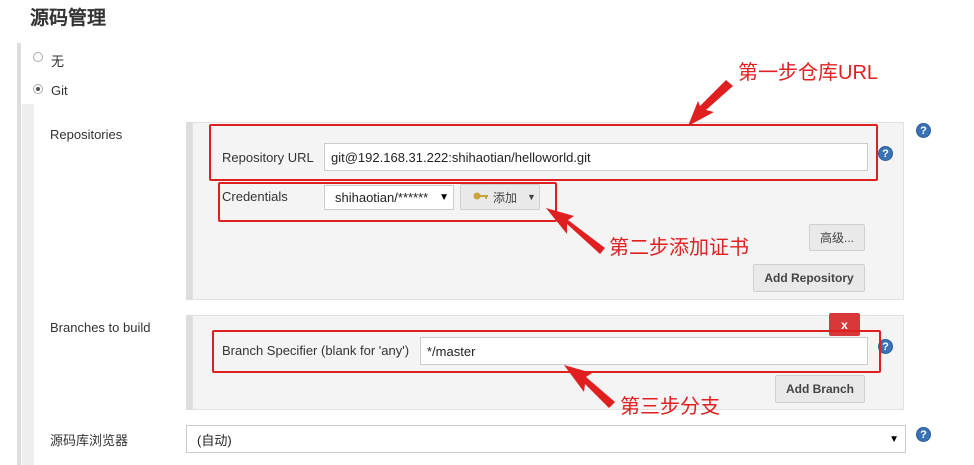  Describe the element at coordinates (670, 407) in the screenshot. I see `annotation-step3: 第三步分支` at that location.